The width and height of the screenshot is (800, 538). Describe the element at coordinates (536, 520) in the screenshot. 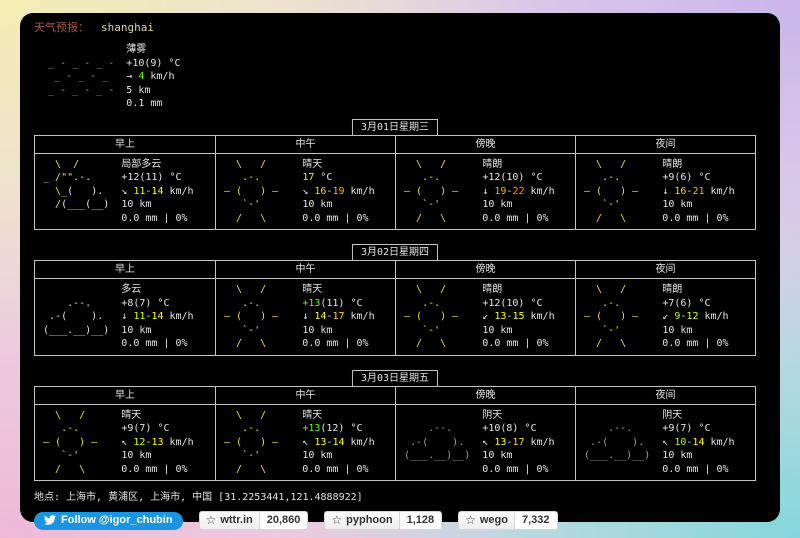

I see `github-star-count: 7,332` at that location.